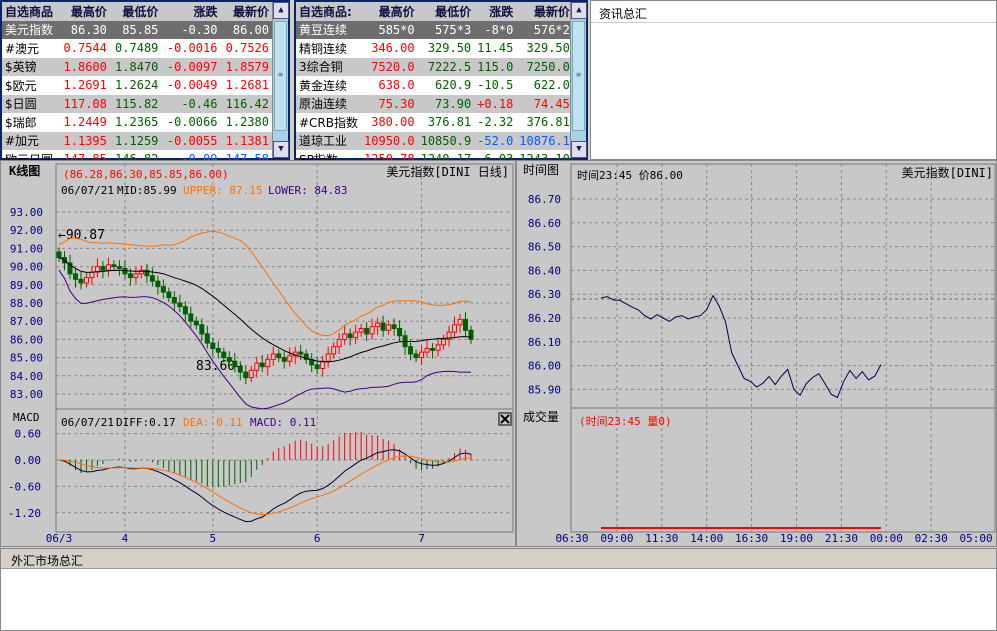  What do you see at coordinates (389, 140) in the screenshot?
I see `quote-cell: 10950.0` at bounding box center [389, 140].